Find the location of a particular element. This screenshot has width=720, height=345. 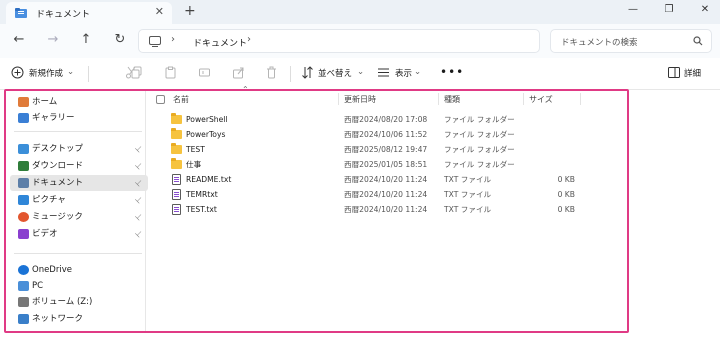

command-bar: 新規作成 ⌄ 並べ替え ⌄ 表示 ⌄ ••• 詳細 is located at coordinates (360, 74).